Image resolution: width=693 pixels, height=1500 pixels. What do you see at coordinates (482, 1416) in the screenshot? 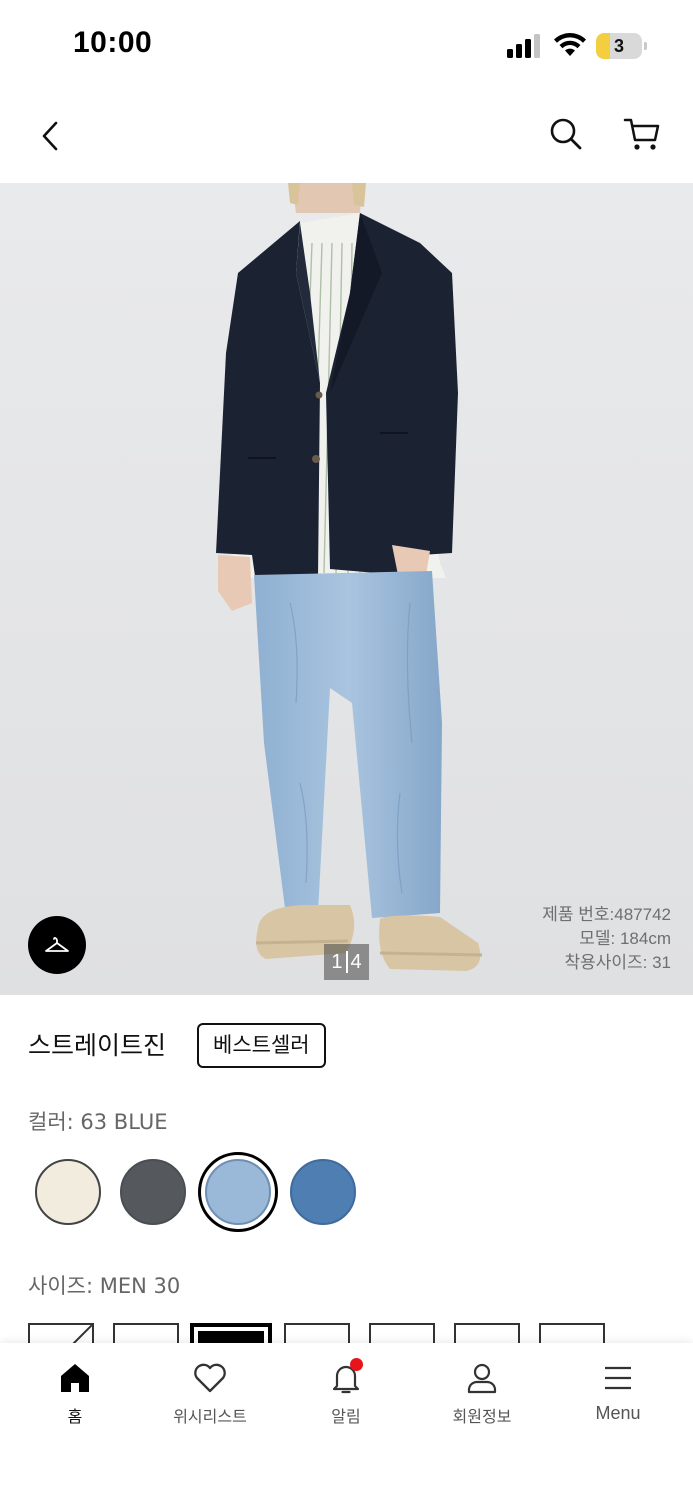
I see `tab-account-label: 회원정보` at bounding box center [482, 1416].